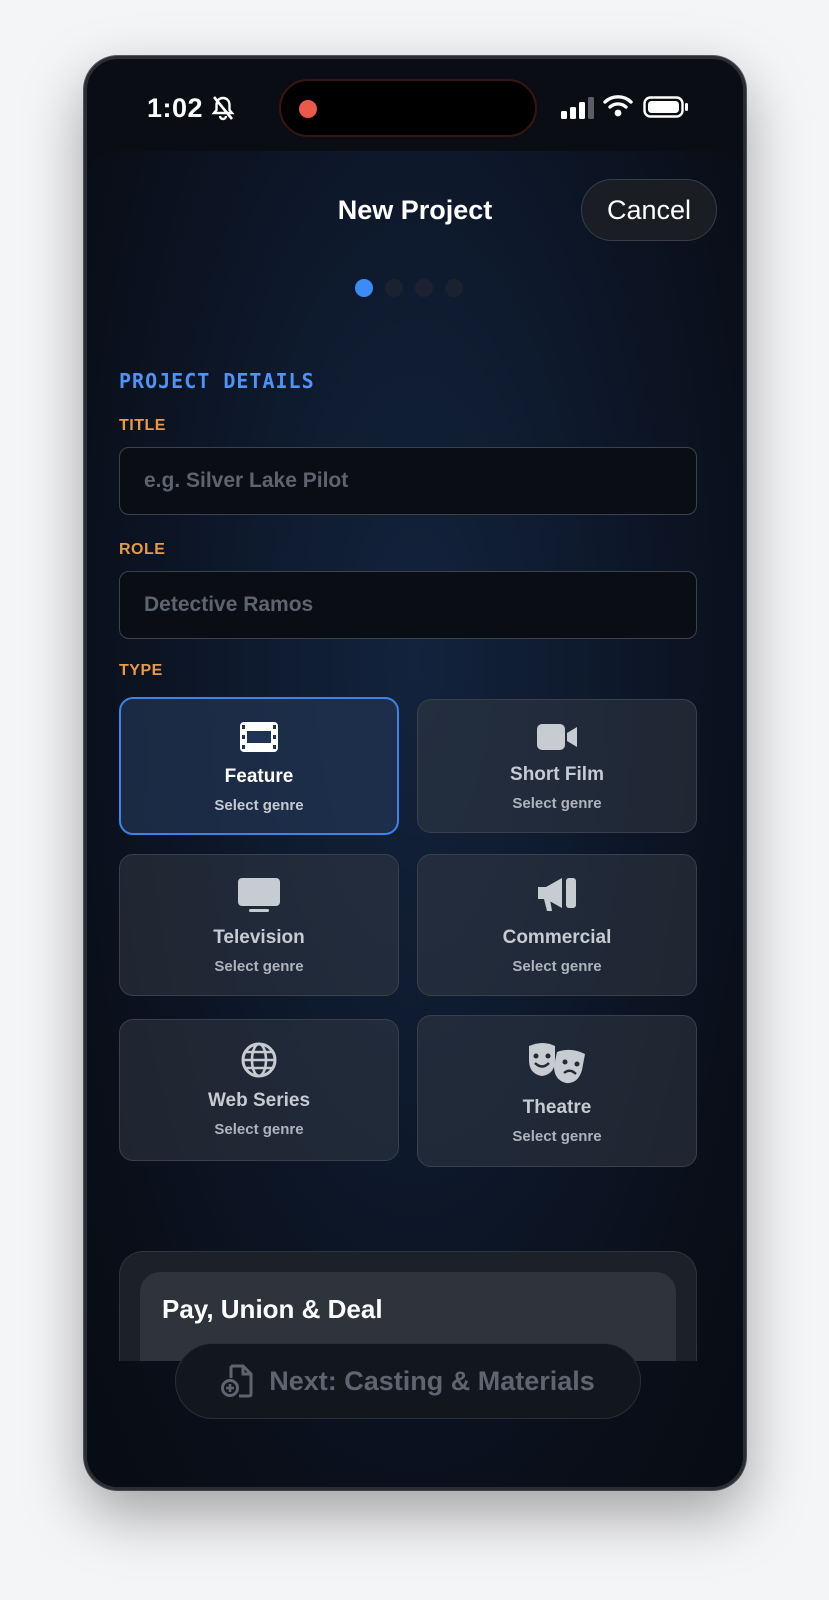 The height and width of the screenshot is (1600, 829). I want to click on type-name: Commercial, so click(557, 937).